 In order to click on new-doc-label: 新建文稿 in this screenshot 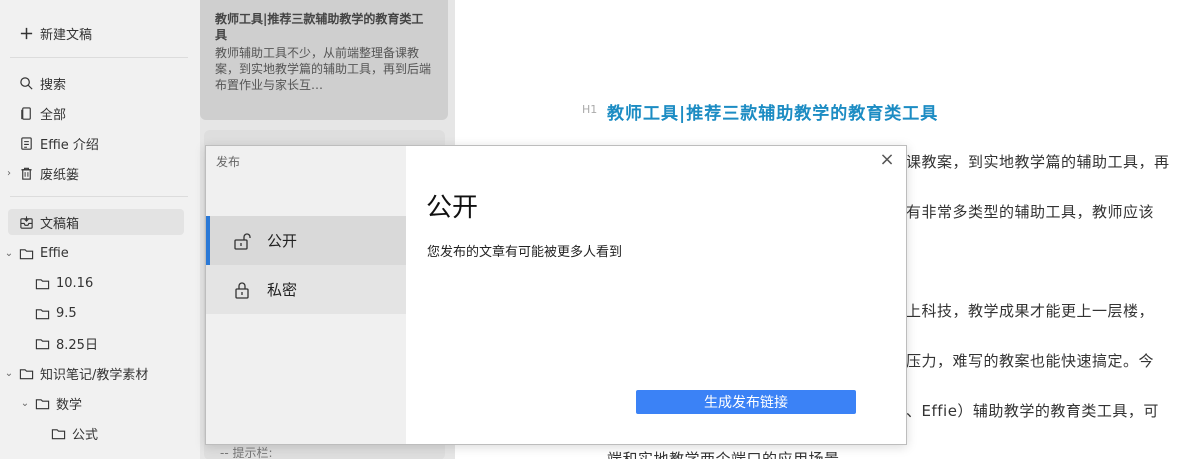, I will do `click(66, 35)`.